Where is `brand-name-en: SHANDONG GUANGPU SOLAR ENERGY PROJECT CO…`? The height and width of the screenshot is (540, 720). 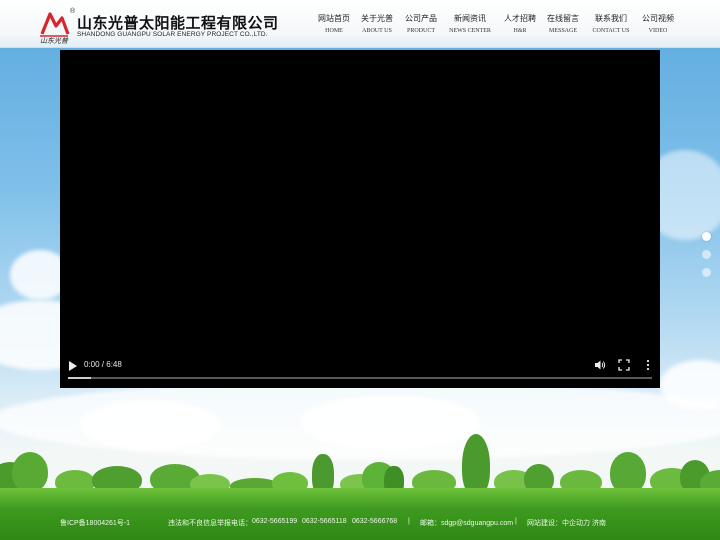 brand-name-en: SHANDONG GUANGPU SOLAR ENERGY PROJECT CO… is located at coordinates (172, 34).